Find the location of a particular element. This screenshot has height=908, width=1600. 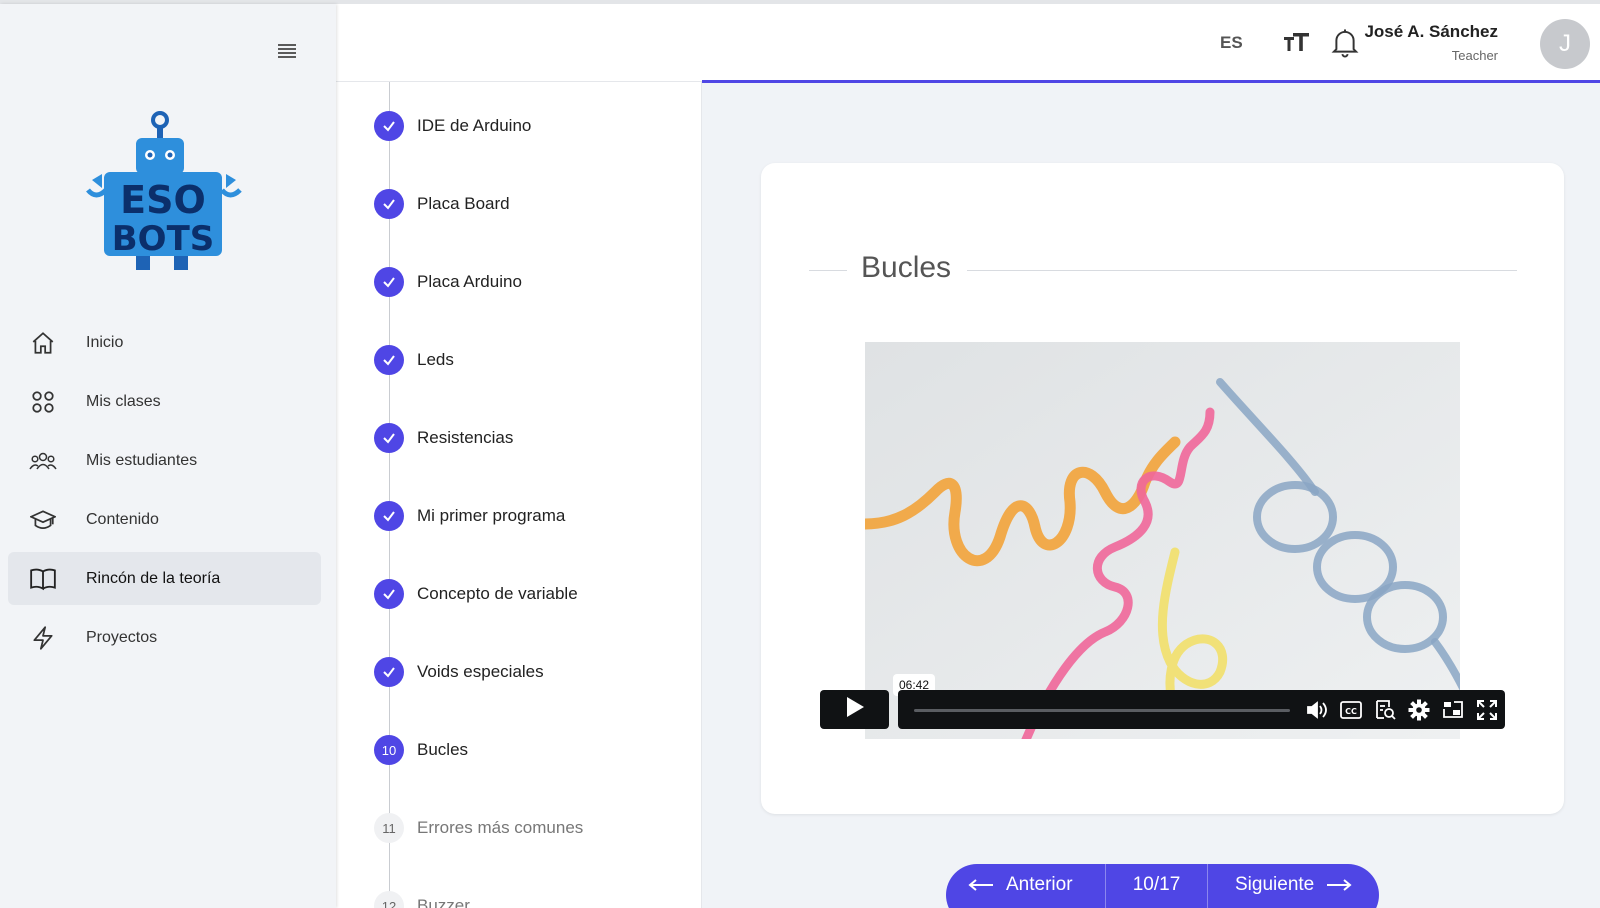

previous-label: Anterior is located at coordinates (1039, 884).